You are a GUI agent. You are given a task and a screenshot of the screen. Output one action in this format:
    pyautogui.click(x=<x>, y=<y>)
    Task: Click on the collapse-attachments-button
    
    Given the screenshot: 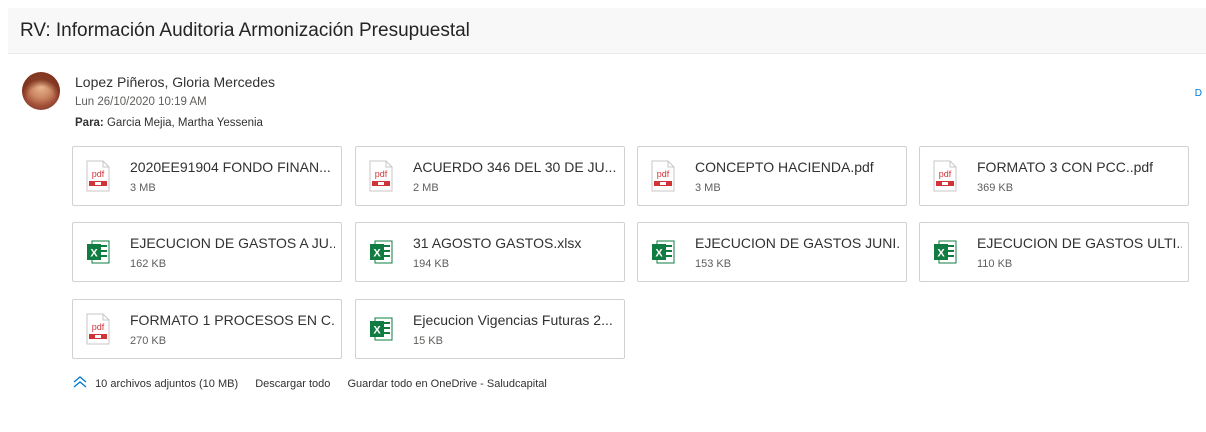 What is the action you would take?
    pyautogui.click(x=82, y=383)
    